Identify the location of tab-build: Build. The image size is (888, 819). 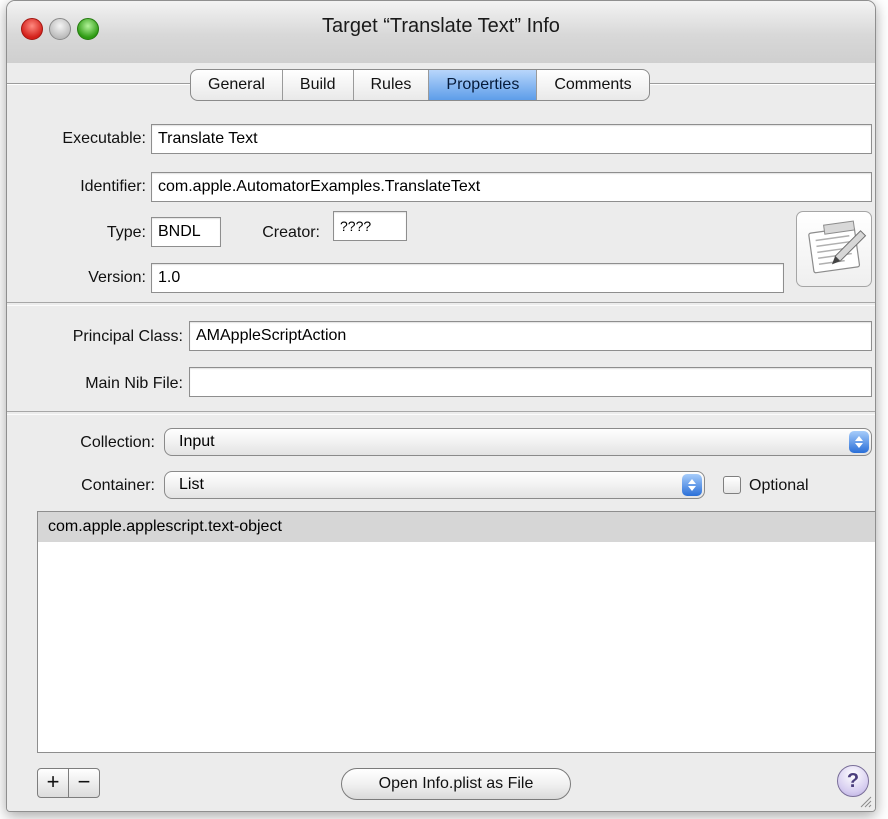
(318, 85).